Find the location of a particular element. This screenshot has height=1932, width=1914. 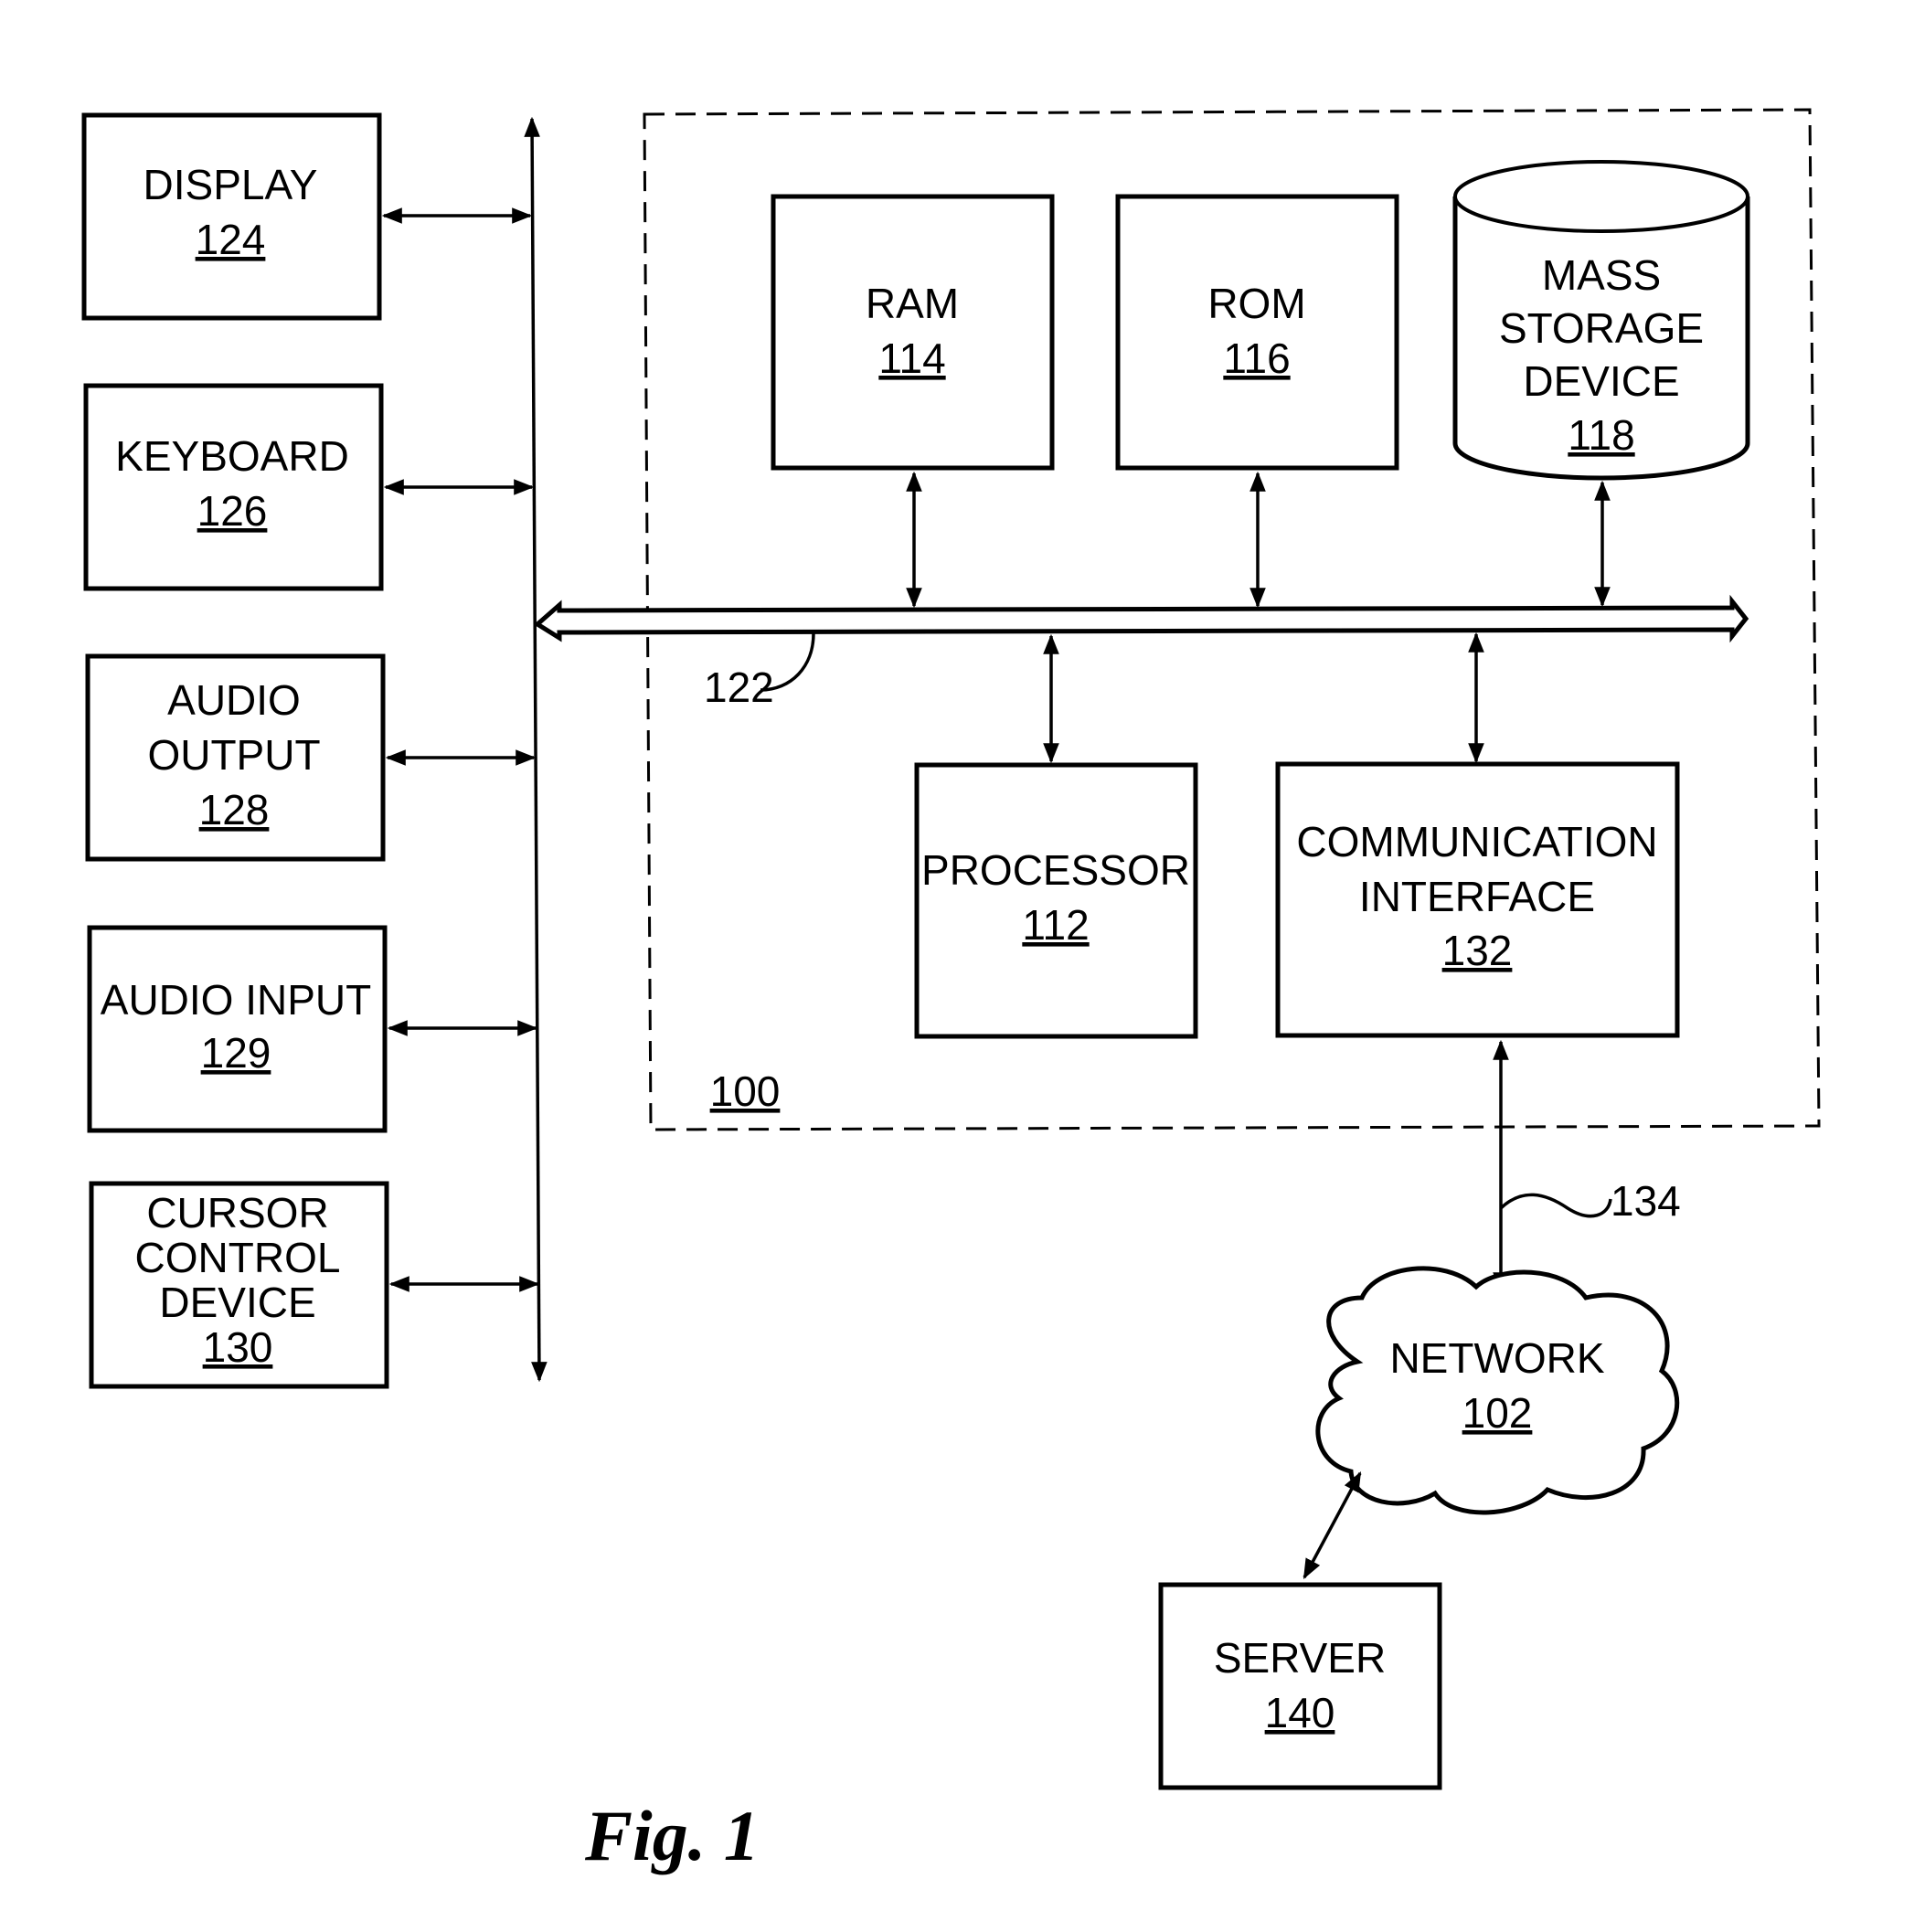

audio-input-label: AUDIO INPUT is located at coordinates (236, 1000).